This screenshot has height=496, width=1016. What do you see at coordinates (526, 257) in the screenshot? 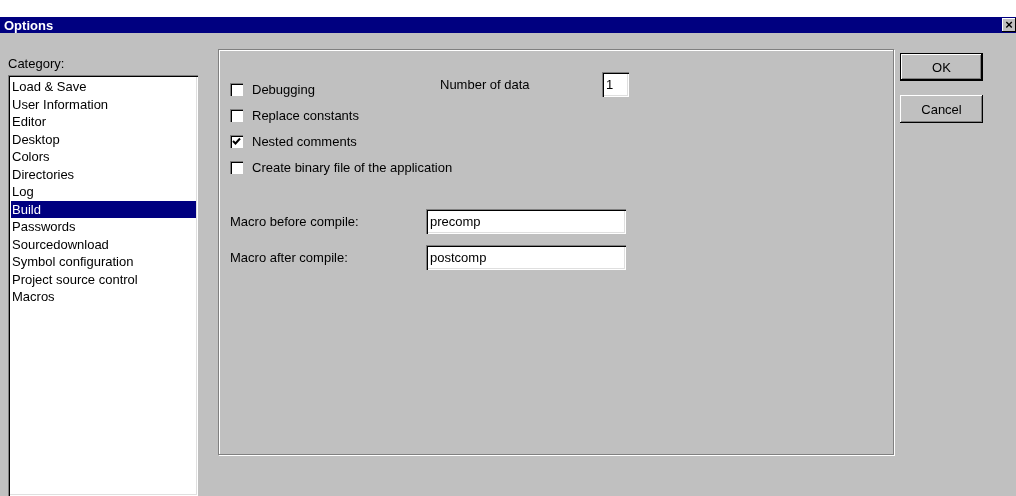
I see `macro-field: postcomp` at bounding box center [526, 257].